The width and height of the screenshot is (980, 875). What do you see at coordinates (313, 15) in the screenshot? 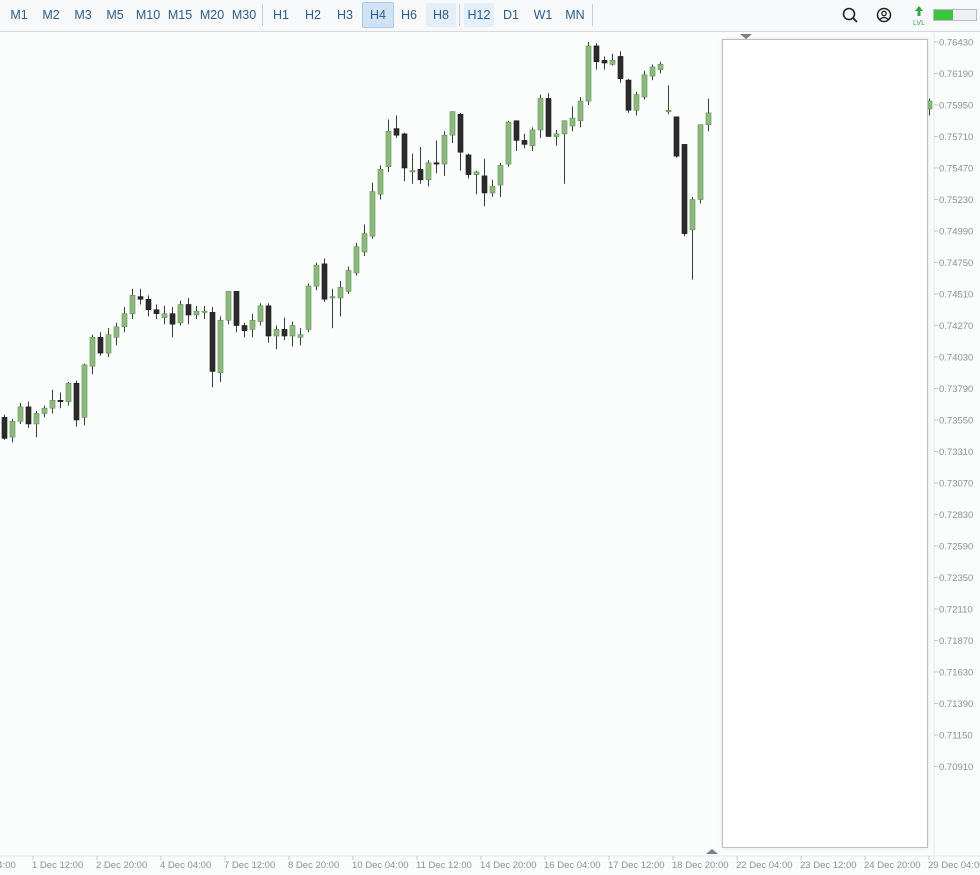
I see `timeframe-h2-button: H2` at bounding box center [313, 15].